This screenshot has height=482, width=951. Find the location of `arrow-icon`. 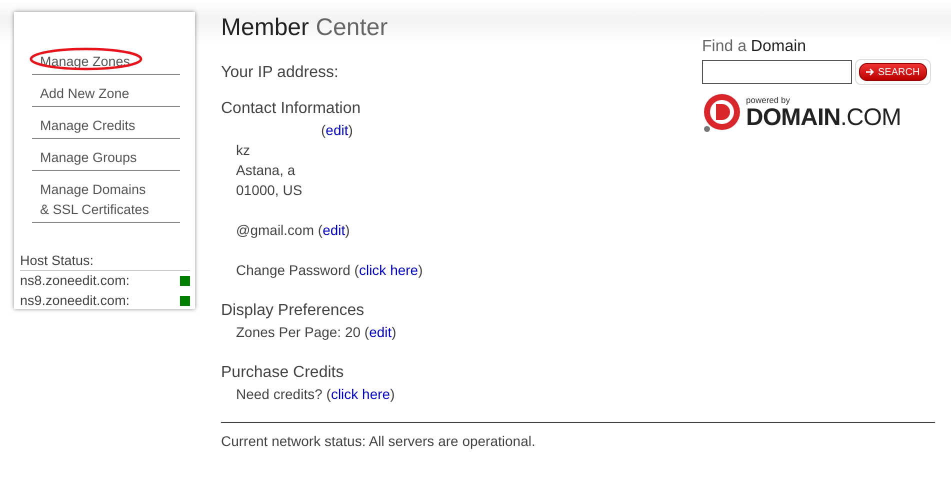

arrow-icon is located at coordinates (870, 72).